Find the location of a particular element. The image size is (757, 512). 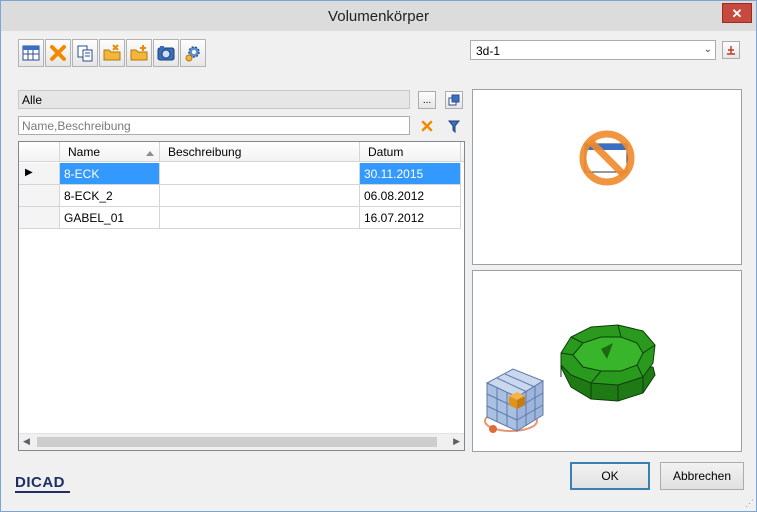

catalog-select-value: 3d-1 is located at coordinates (488, 51).